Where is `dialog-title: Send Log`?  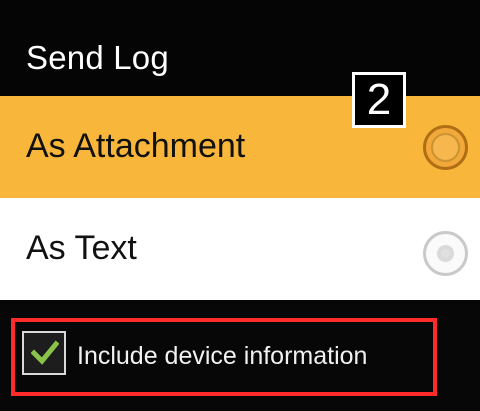
dialog-title: Send Log is located at coordinates (97, 57).